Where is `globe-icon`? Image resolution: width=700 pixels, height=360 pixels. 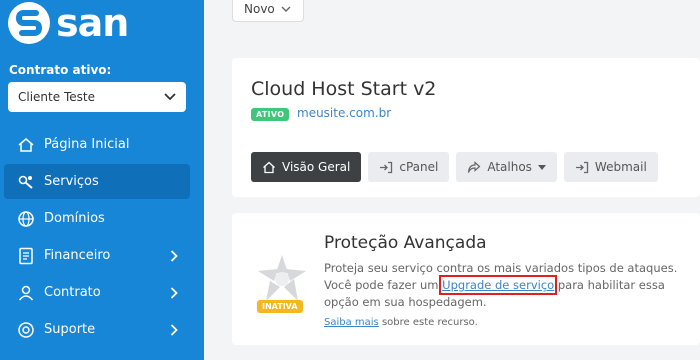 globe-icon is located at coordinates (26, 219).